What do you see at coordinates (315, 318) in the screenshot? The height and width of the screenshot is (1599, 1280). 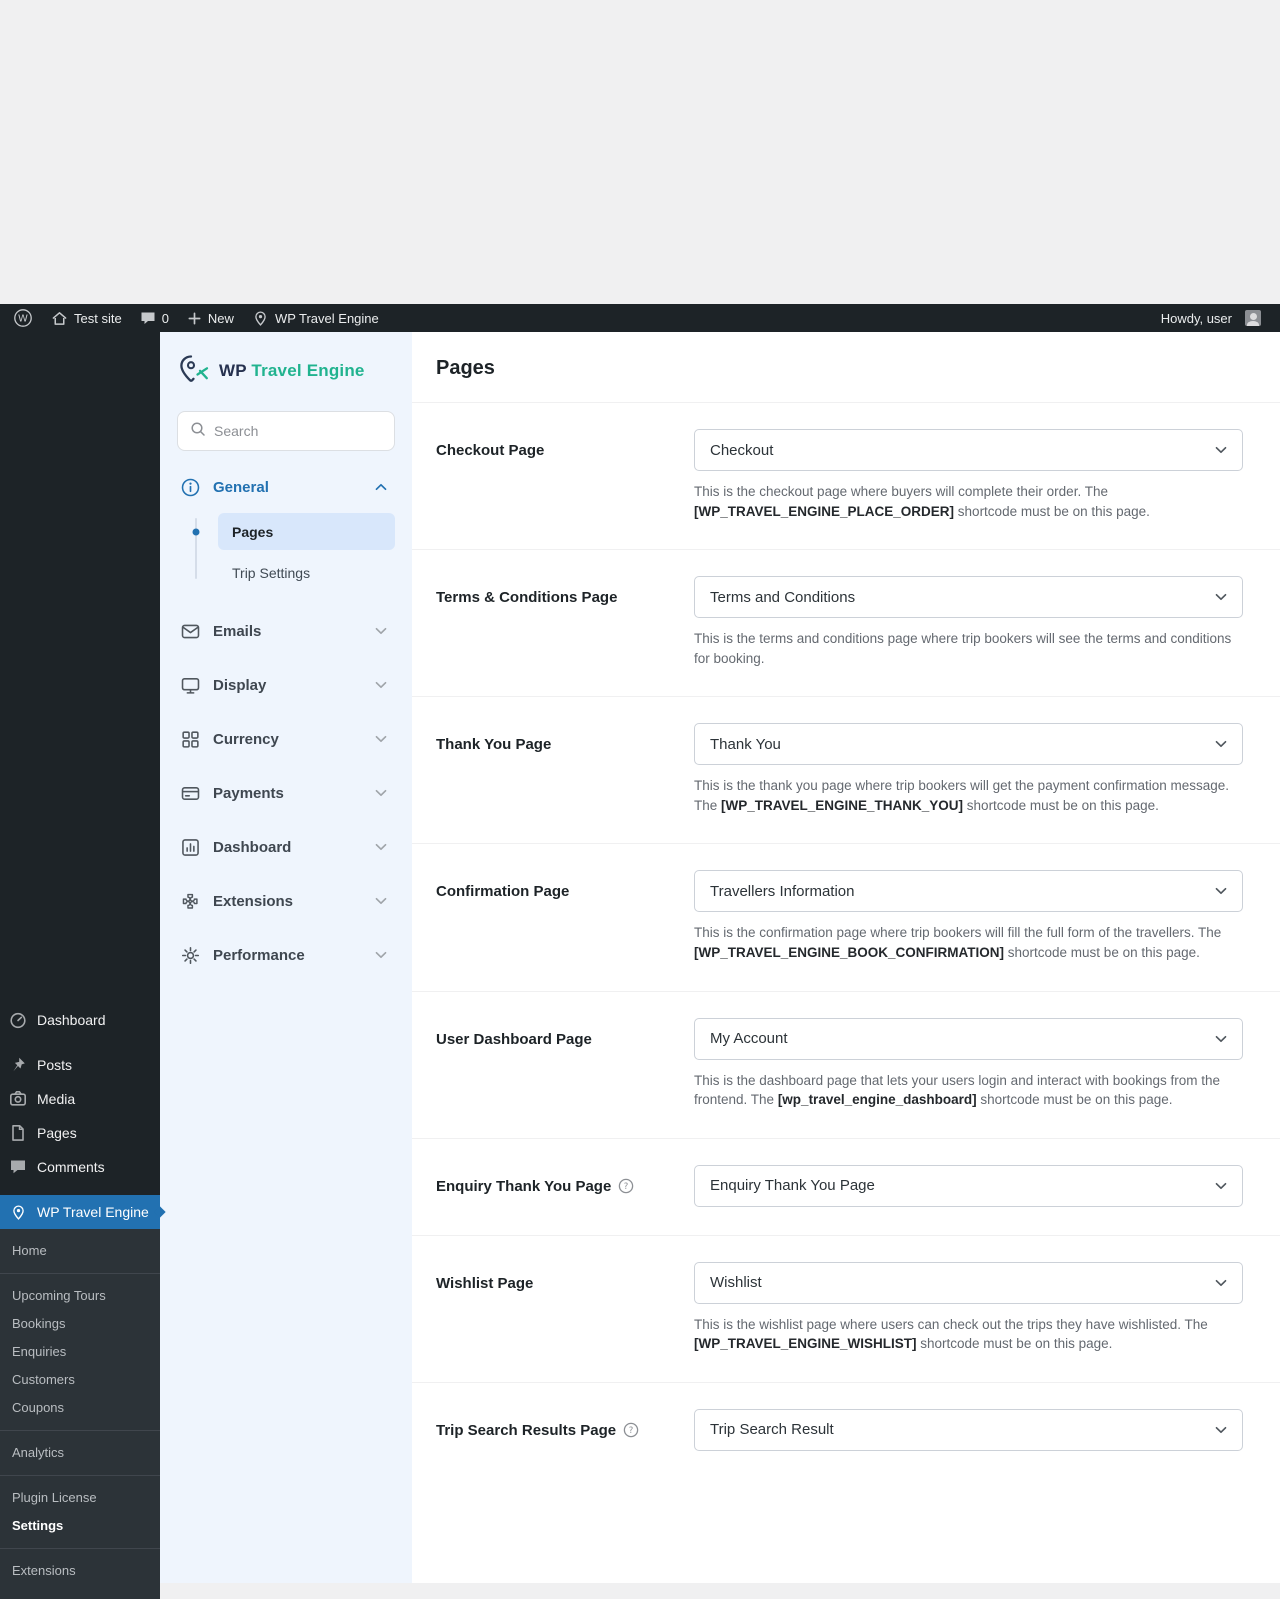 I see `toolbar-wp-travel-engine: WP Travel Engine` at bounding box center [315, 318].